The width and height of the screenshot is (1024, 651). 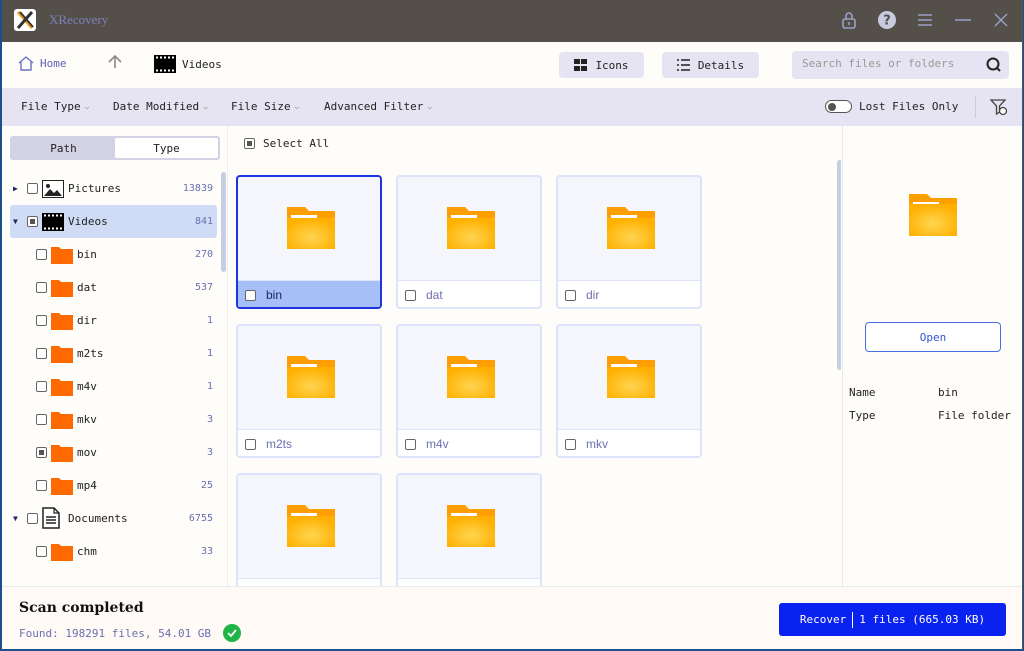 I want to click on file-name: bin, so click(x=274, y=295).